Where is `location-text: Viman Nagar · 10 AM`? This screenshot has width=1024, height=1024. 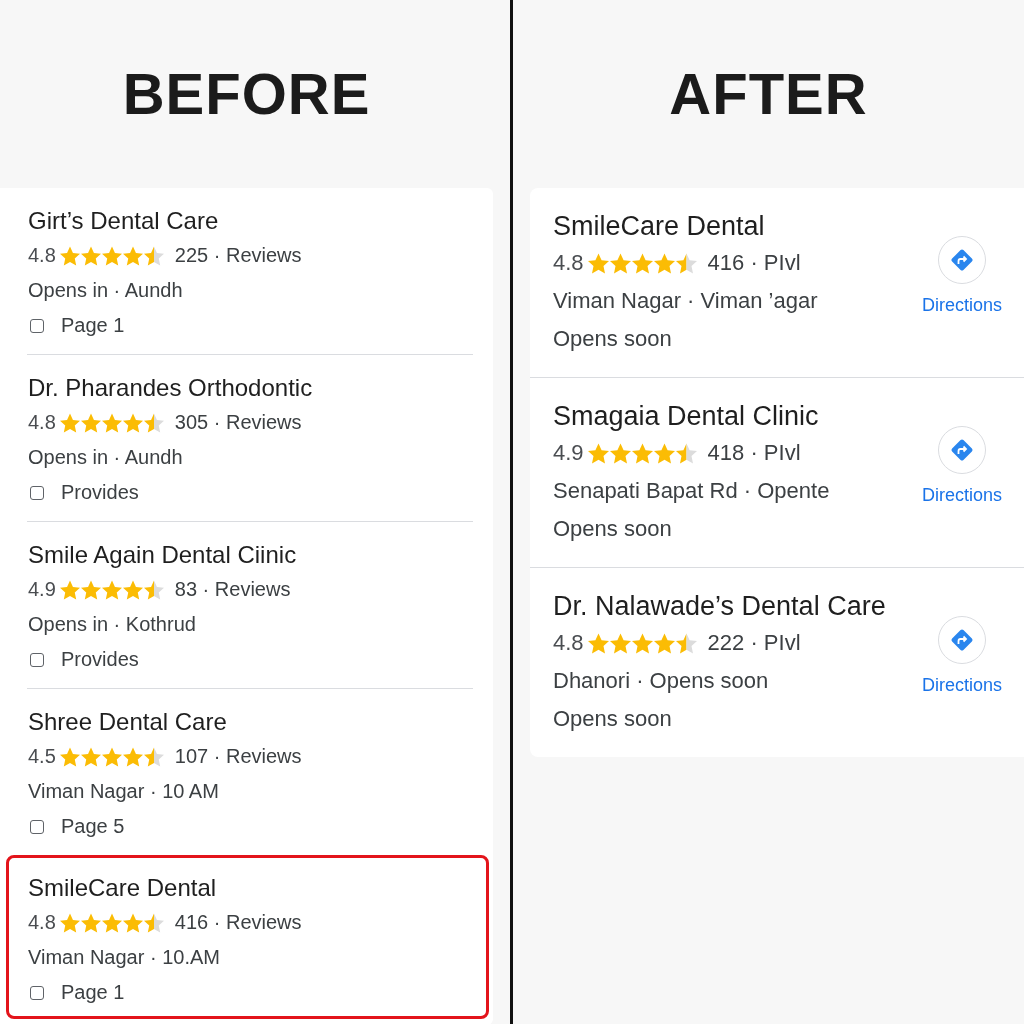
location-text: Viman Nagar · 10 AM is located at coordinates (123, 791).